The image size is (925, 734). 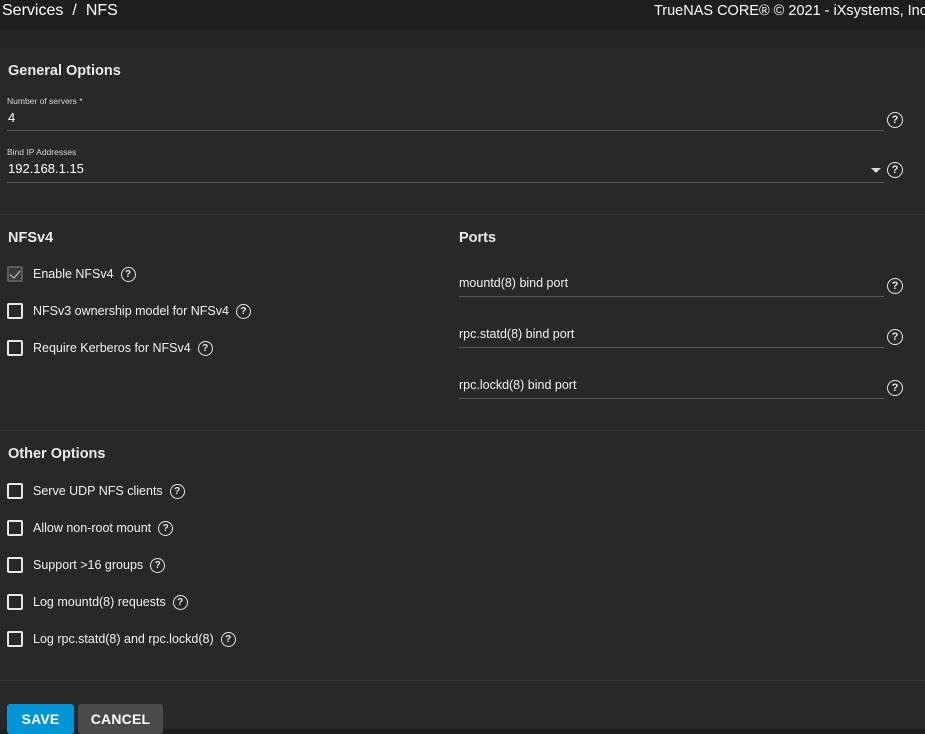 What do you see at coordinates (15, 565) in the screenshot?
I see `support-16-groups-checkbox` at bounding box center [15, 565].